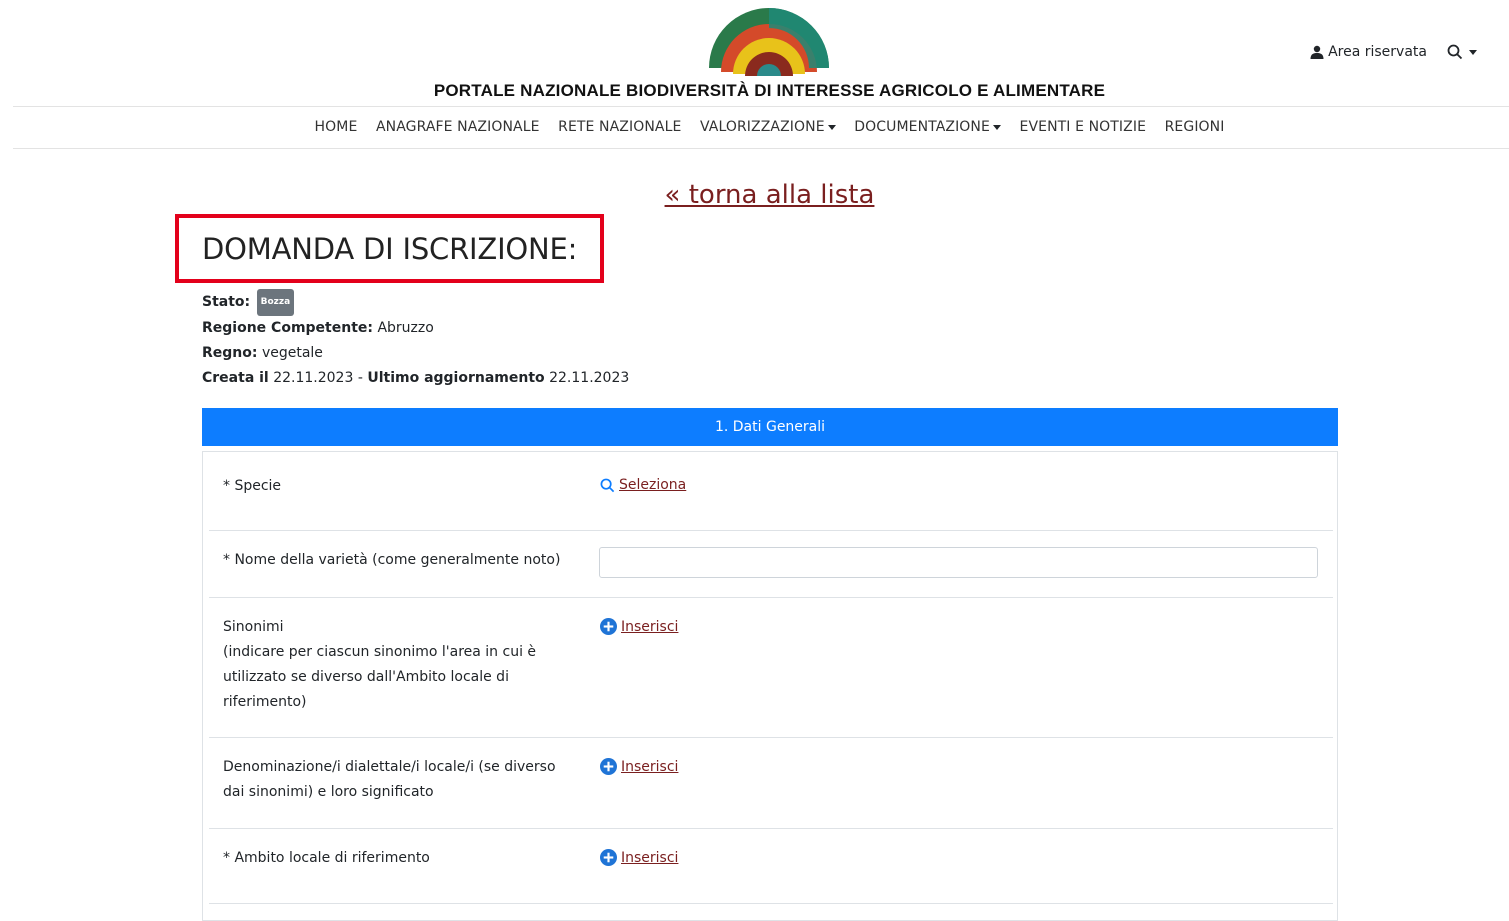  What do you see at coordinates (390, 249) in the screenshot?
I see `page-title: DOMANDA DI ISCRIZIONE:` at bounding box center [390, 249].